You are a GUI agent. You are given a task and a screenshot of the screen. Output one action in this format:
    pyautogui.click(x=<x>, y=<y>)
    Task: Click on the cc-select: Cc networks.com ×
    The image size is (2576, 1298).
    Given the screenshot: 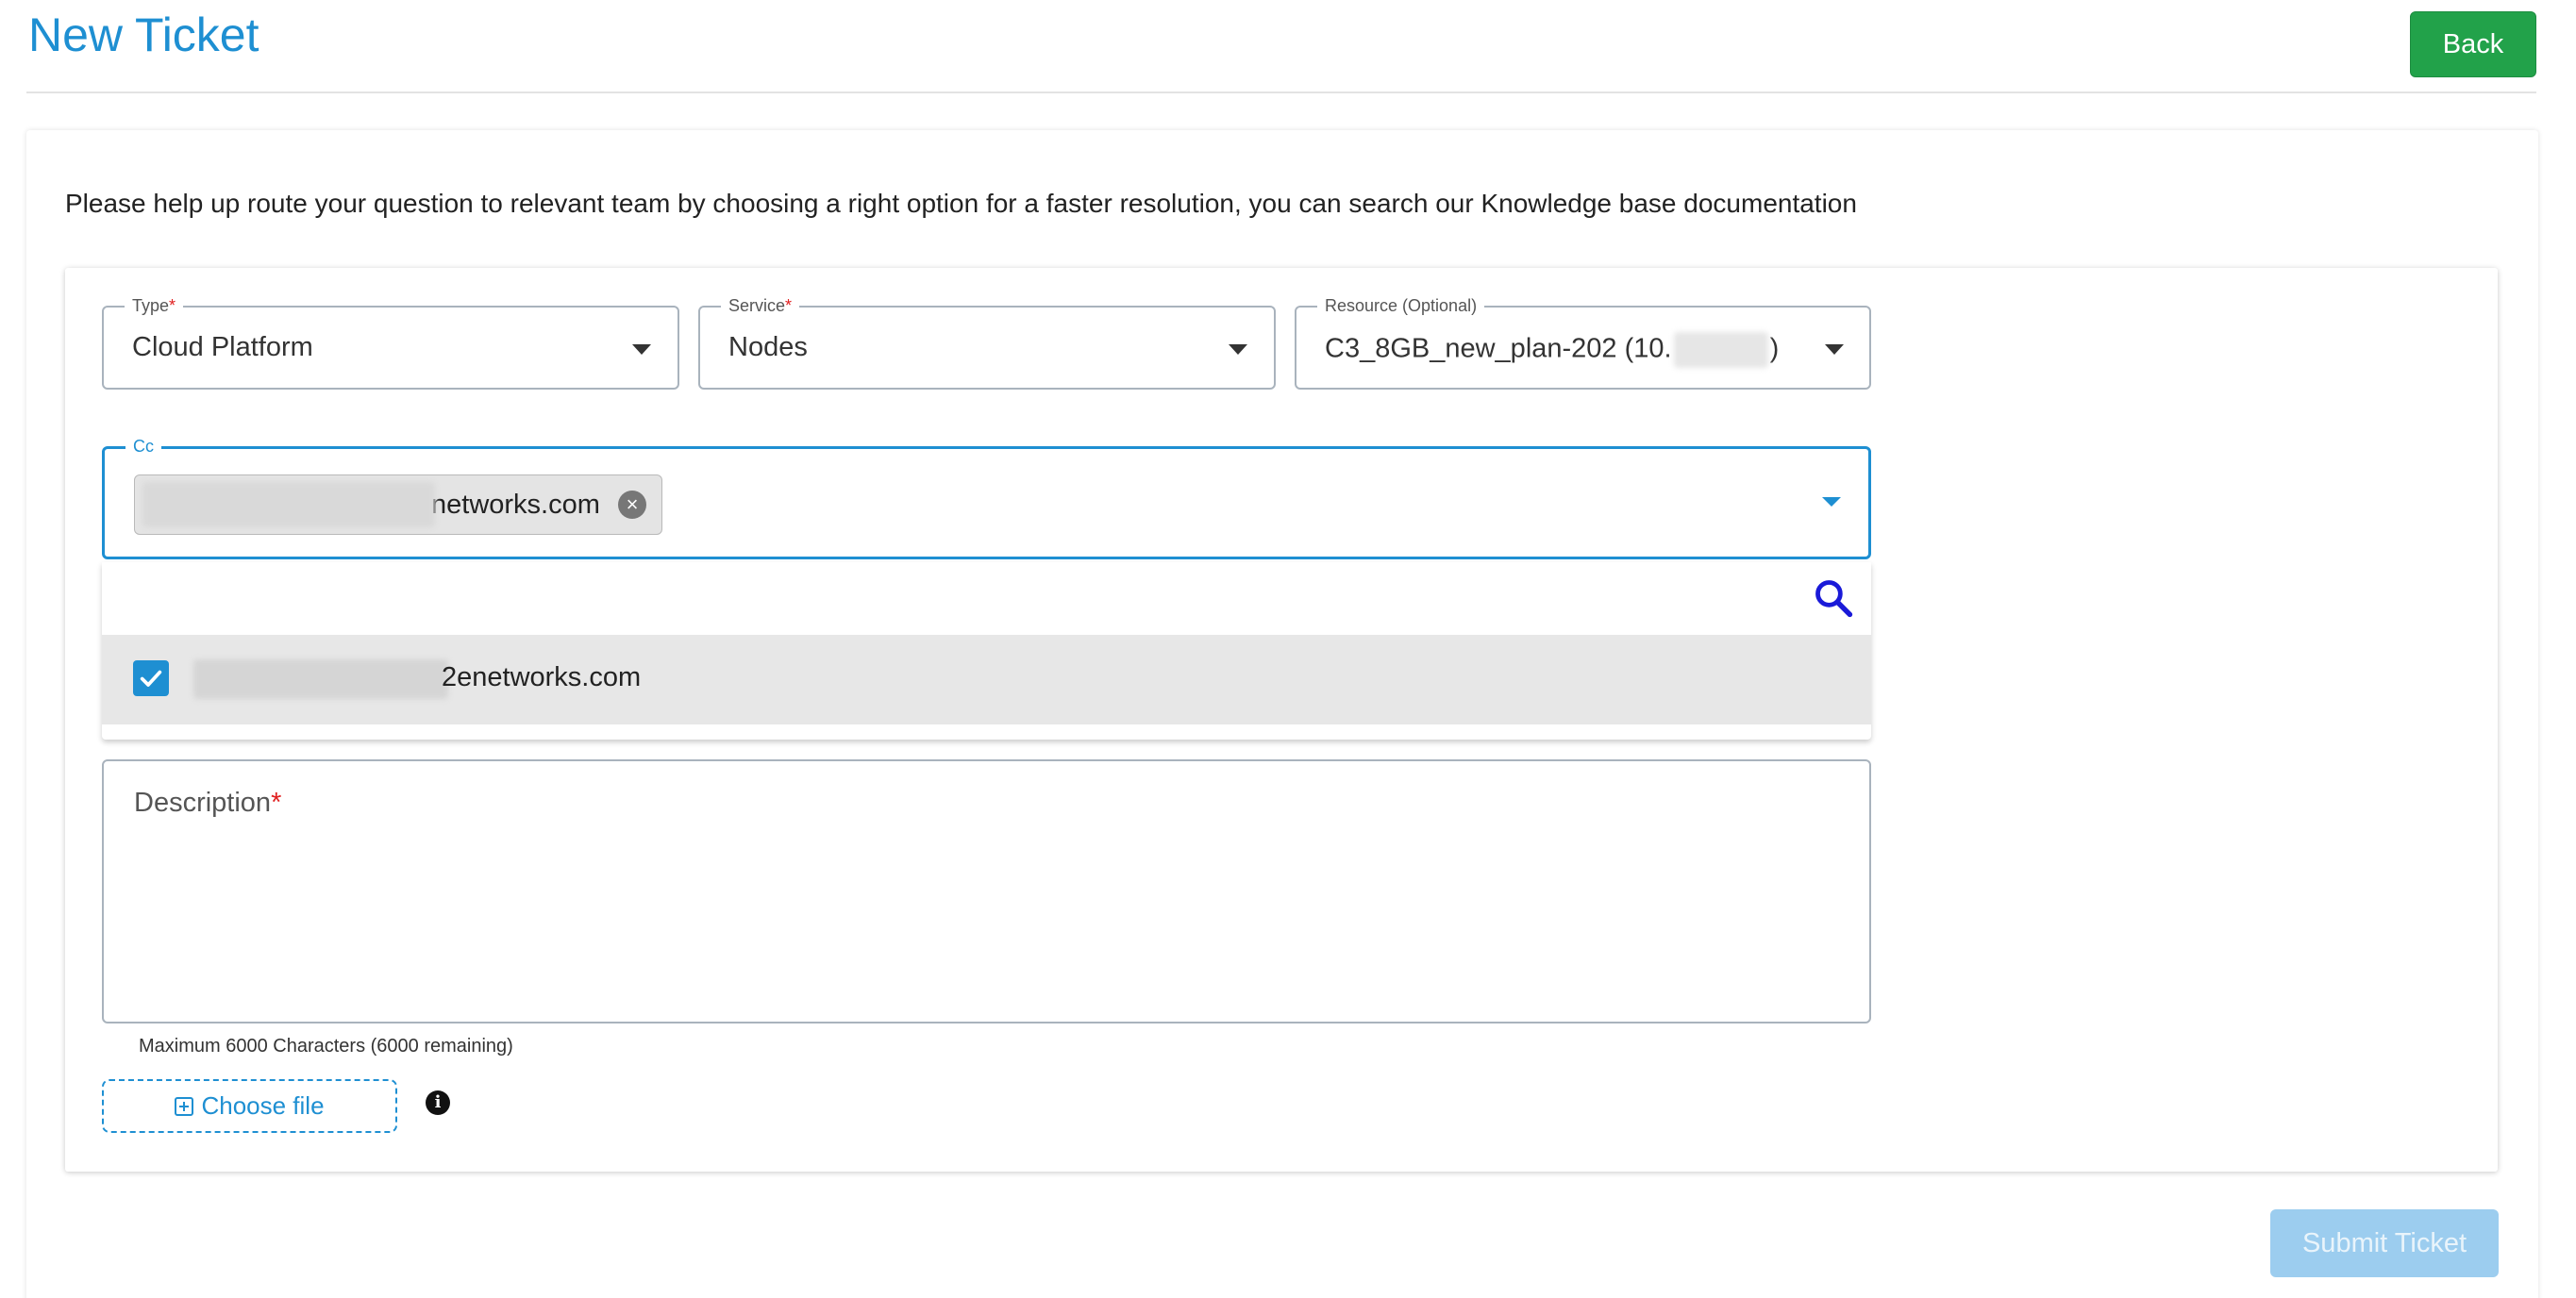 What is the action you would take?
    pyautogui.click(x=986, y=497)
    